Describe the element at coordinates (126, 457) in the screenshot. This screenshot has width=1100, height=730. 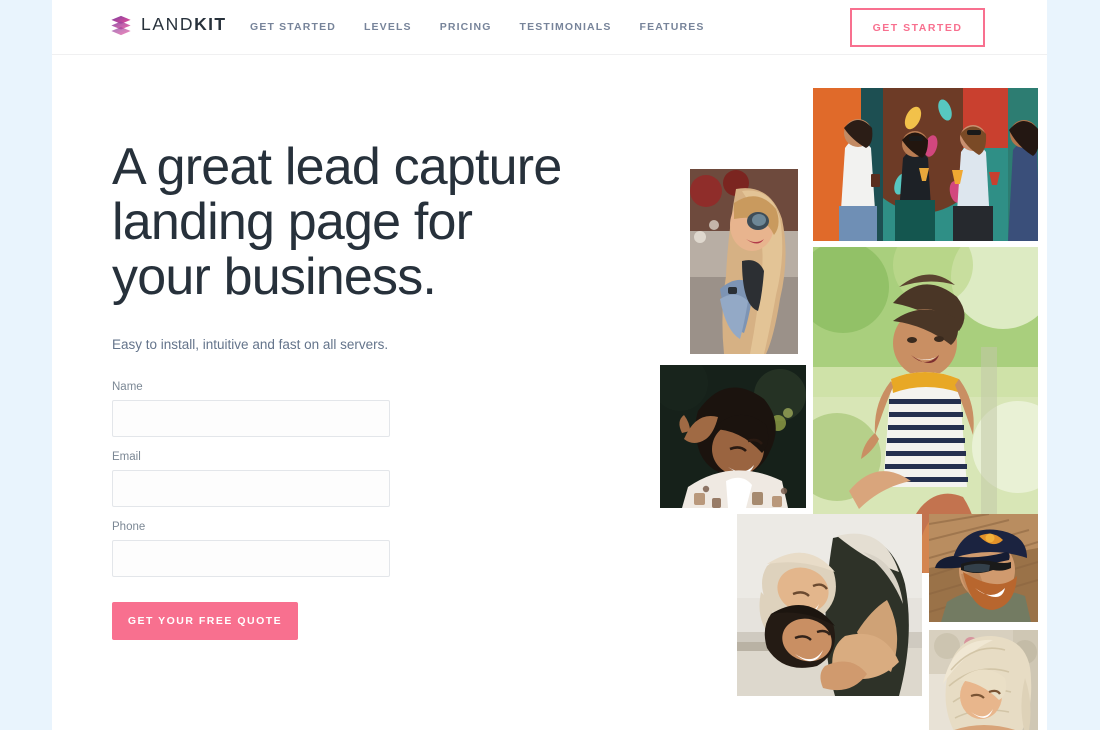
I see `email-label: Email` at that location.